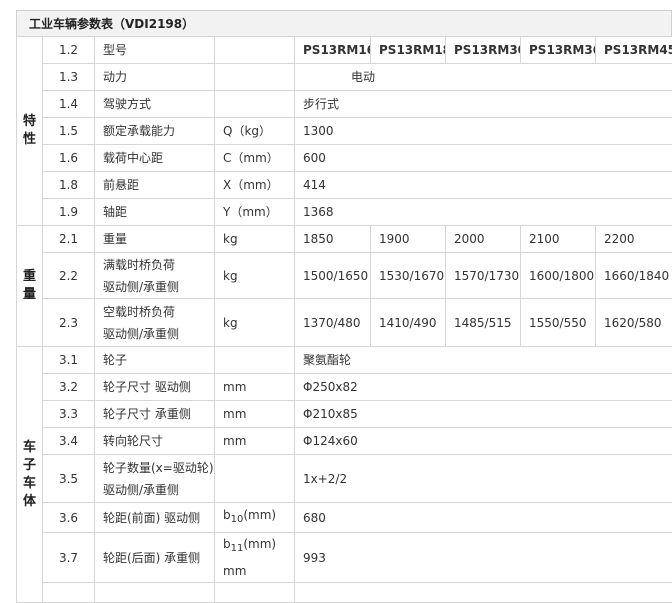 The width and height of the screenshot is (672, 603). I want to click on param-name: 轮子, so click(155, 360).